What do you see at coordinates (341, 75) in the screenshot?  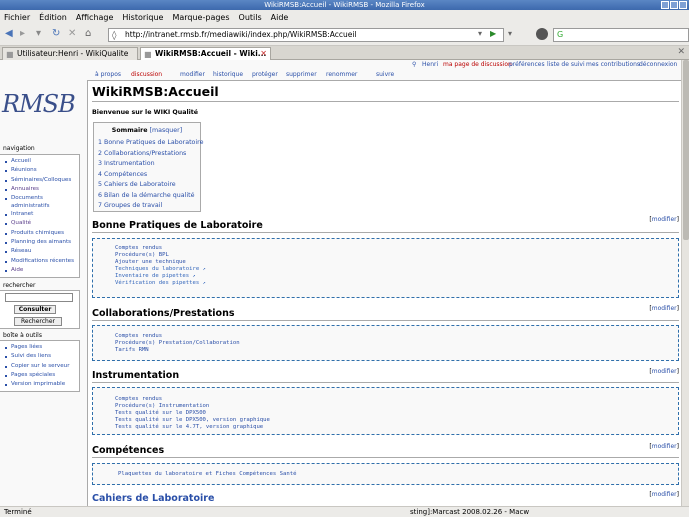 I see `tab-renommer: renommer` at bounding box center [341, 75].